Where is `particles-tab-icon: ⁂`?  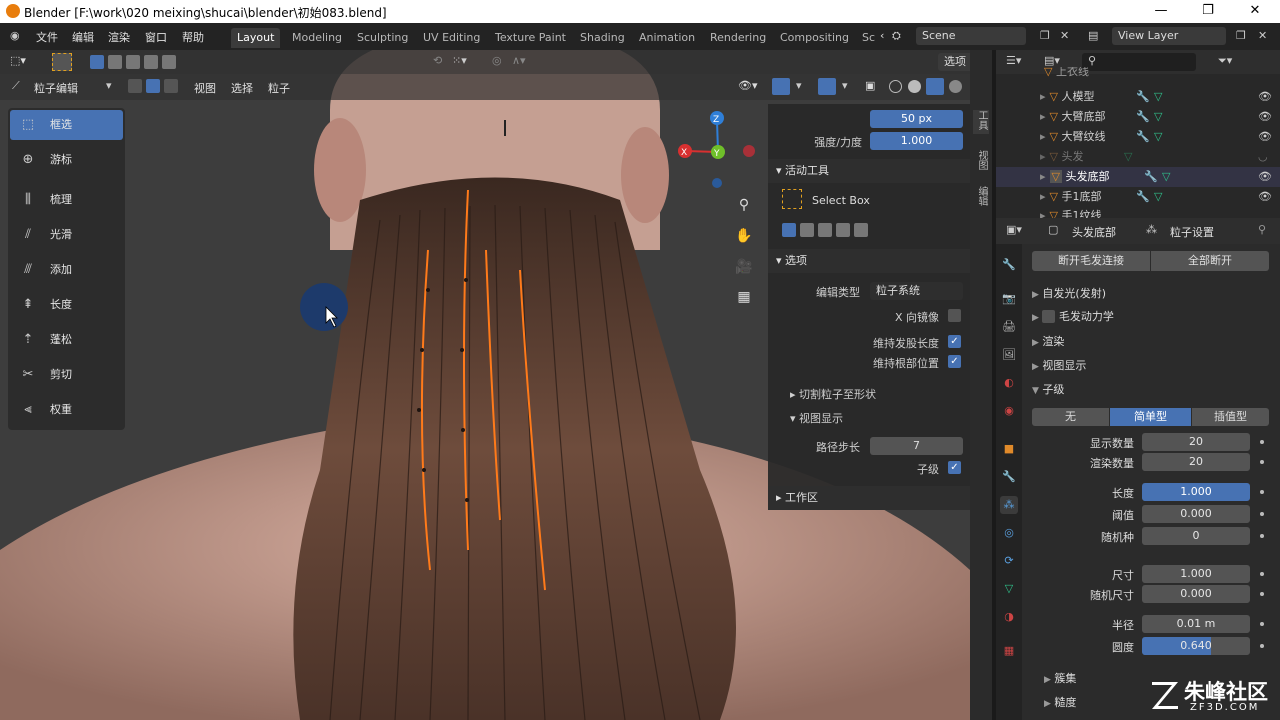 particles-tab-icon: ⁂ is located at coordinates (1009, 505).